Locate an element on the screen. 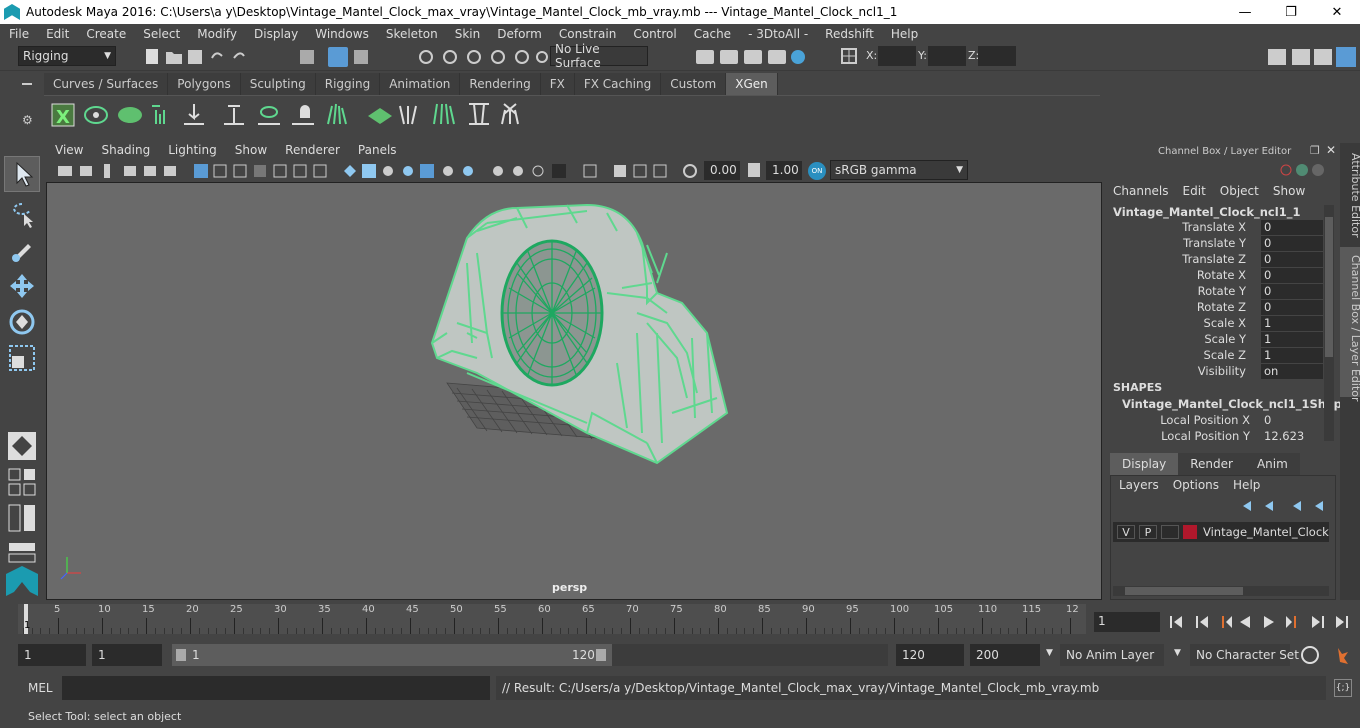 This screenshot has width=1360, height=728. color-management-icon: ON is located at coordinates (817, 171).